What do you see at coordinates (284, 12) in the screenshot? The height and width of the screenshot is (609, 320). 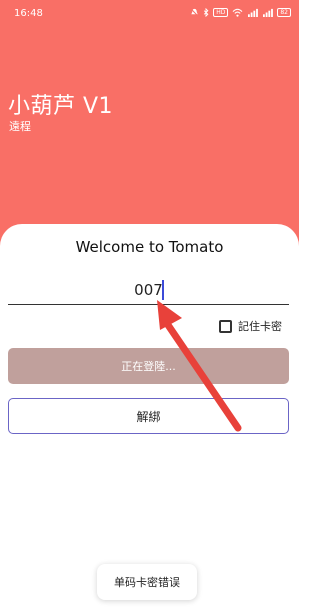 I see `battery-icon: 82` at bounding box center [284, 12].